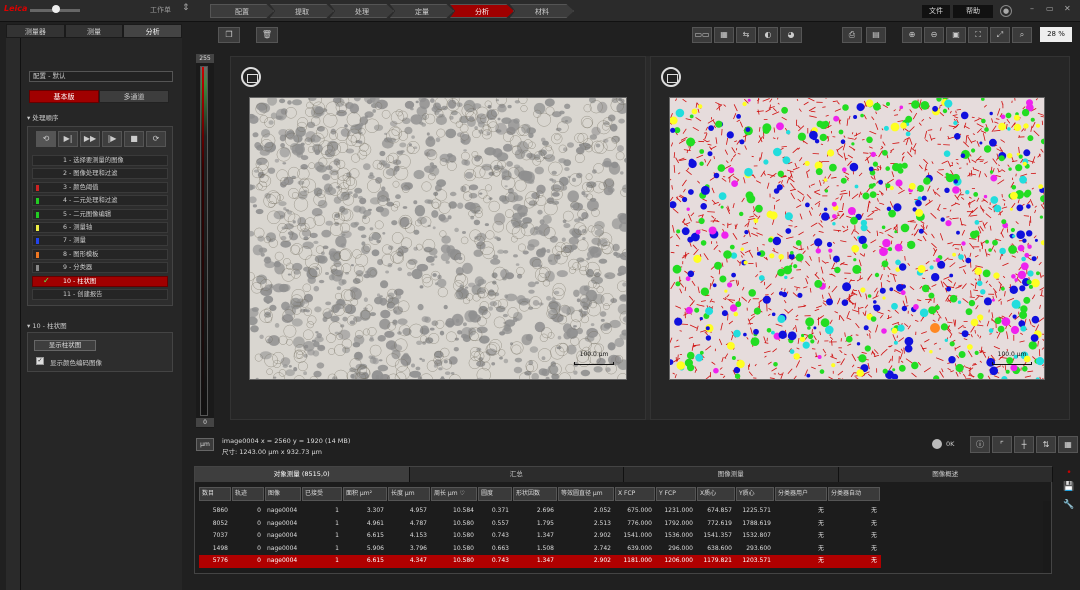 Image resolution: width=1080 pixels, height=590 pixels. I want to click on show-histogram-button: 显示柱状图, so click(65, 345).